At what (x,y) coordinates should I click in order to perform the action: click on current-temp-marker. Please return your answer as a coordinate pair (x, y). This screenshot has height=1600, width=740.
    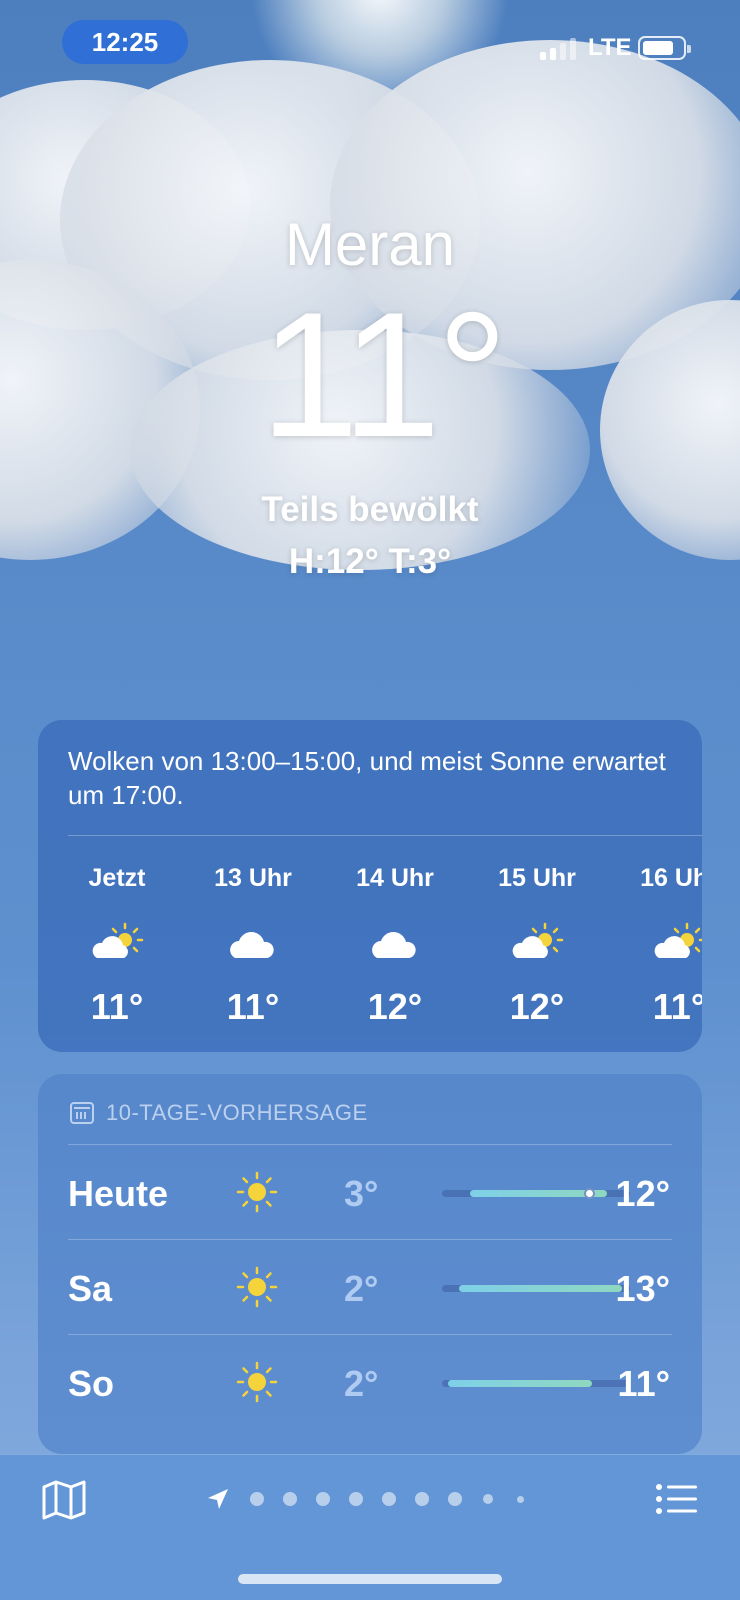
    Looking at the image, I should click on (589, 1193).